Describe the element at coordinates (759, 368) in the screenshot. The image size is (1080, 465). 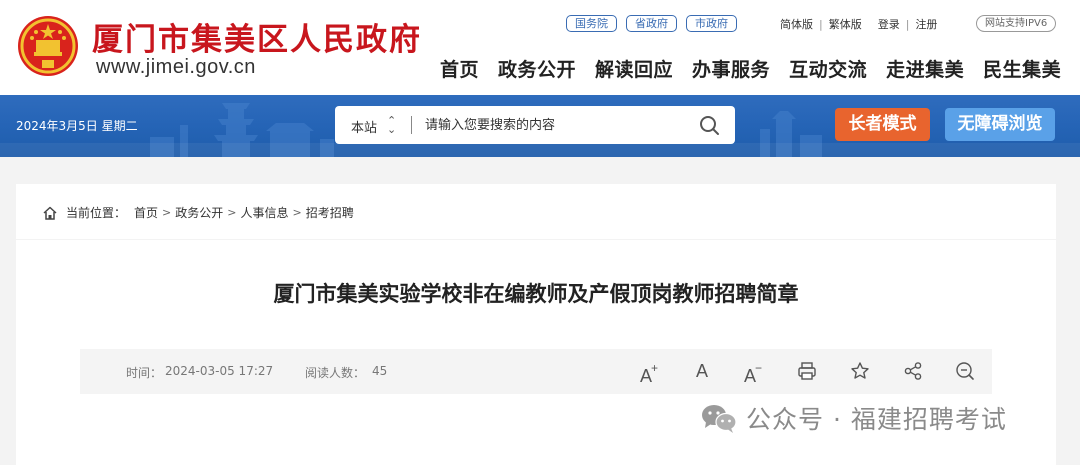
I see `minus-icon: −` at that location.